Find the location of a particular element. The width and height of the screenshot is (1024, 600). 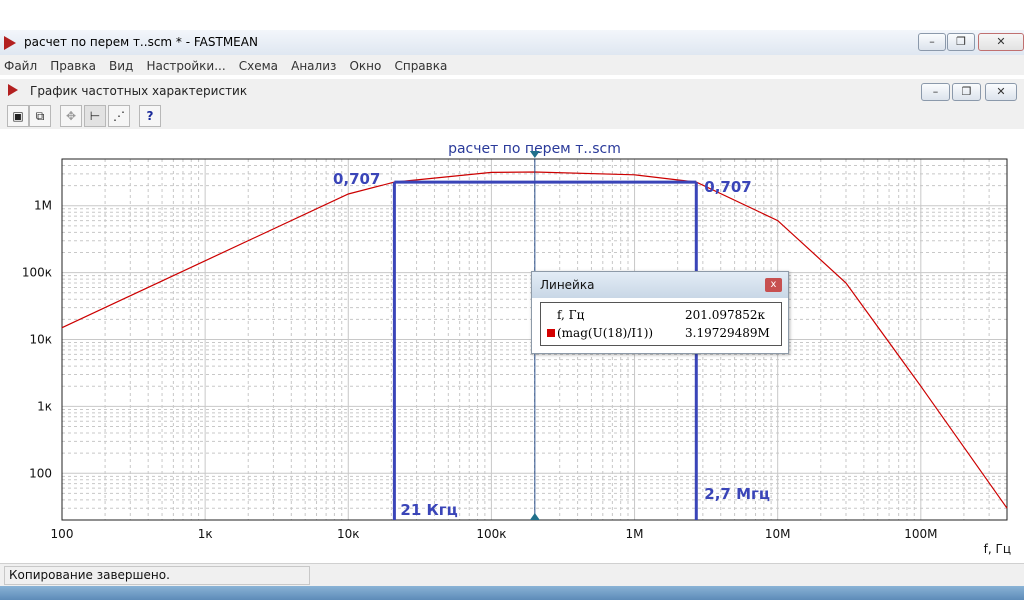

x-tick-label: 100 is located at coordinates (62, 534).